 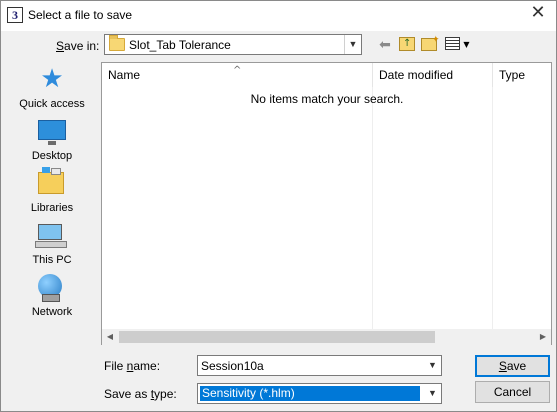 What do you see at coordinates (430, 41) in the screenshot?
I see `new-folder-icon` at bounding box center [430, 41].